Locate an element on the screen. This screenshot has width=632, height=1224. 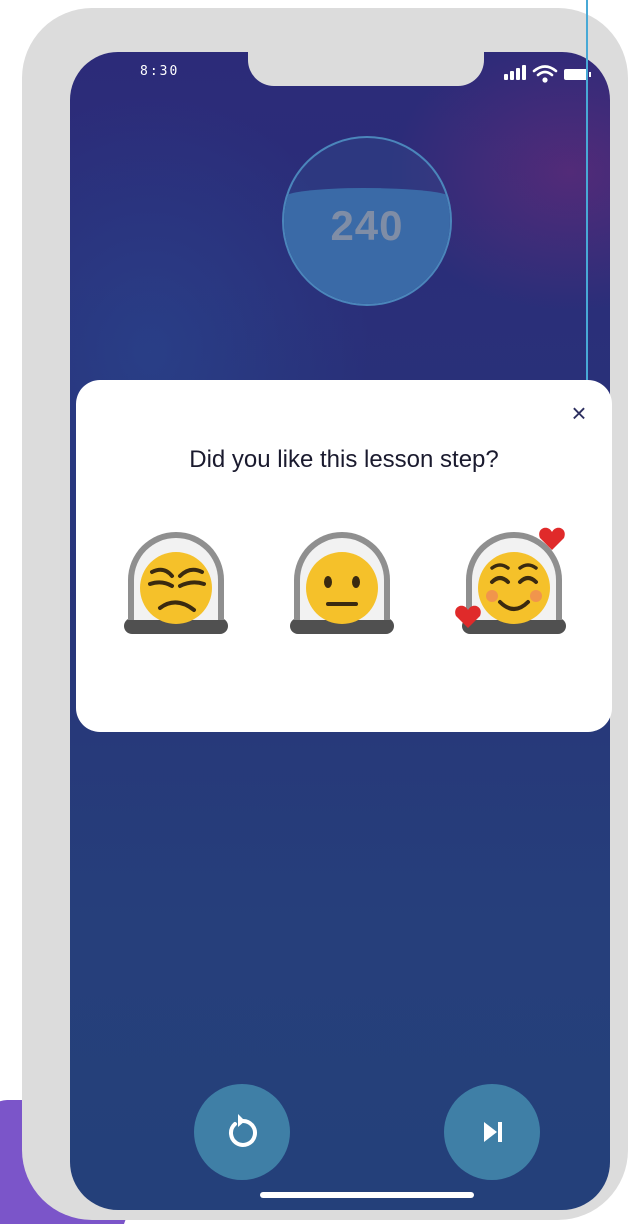
battery-icon is located at coordinates (577, 74).